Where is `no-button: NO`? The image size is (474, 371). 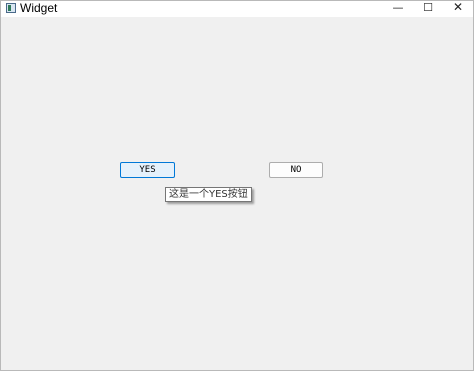 no-button: NO is located at coordinates (296, 170).